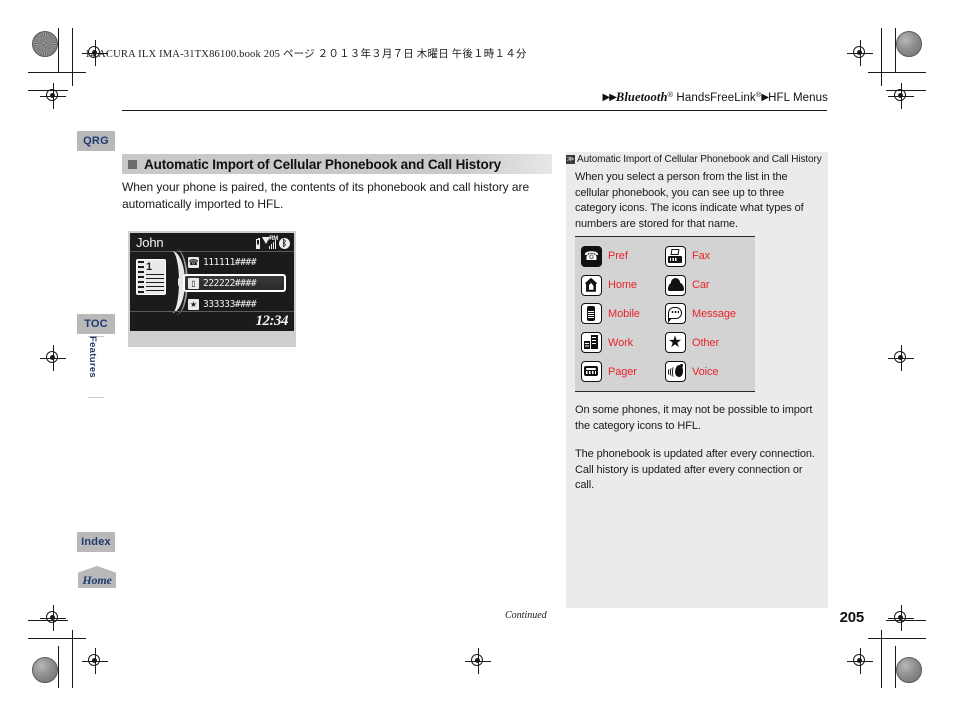 This screenshot has width=954, height=718. I want to click on registration-crosshair-bl, so click(53, 618).